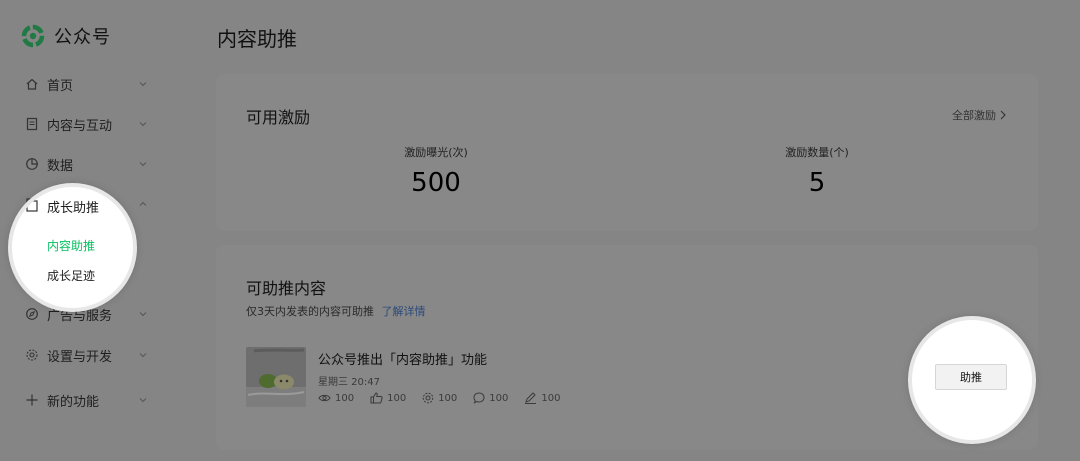 The width and height of the screenshot is (1080, 461). I want to click on growth-icon, so click(32, 206).